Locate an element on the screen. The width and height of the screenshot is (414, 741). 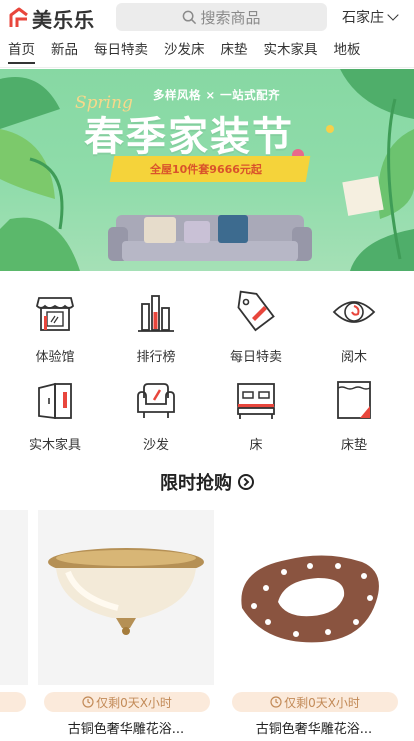
arrow-right-circle-icon is located at coordinates (246, 482).